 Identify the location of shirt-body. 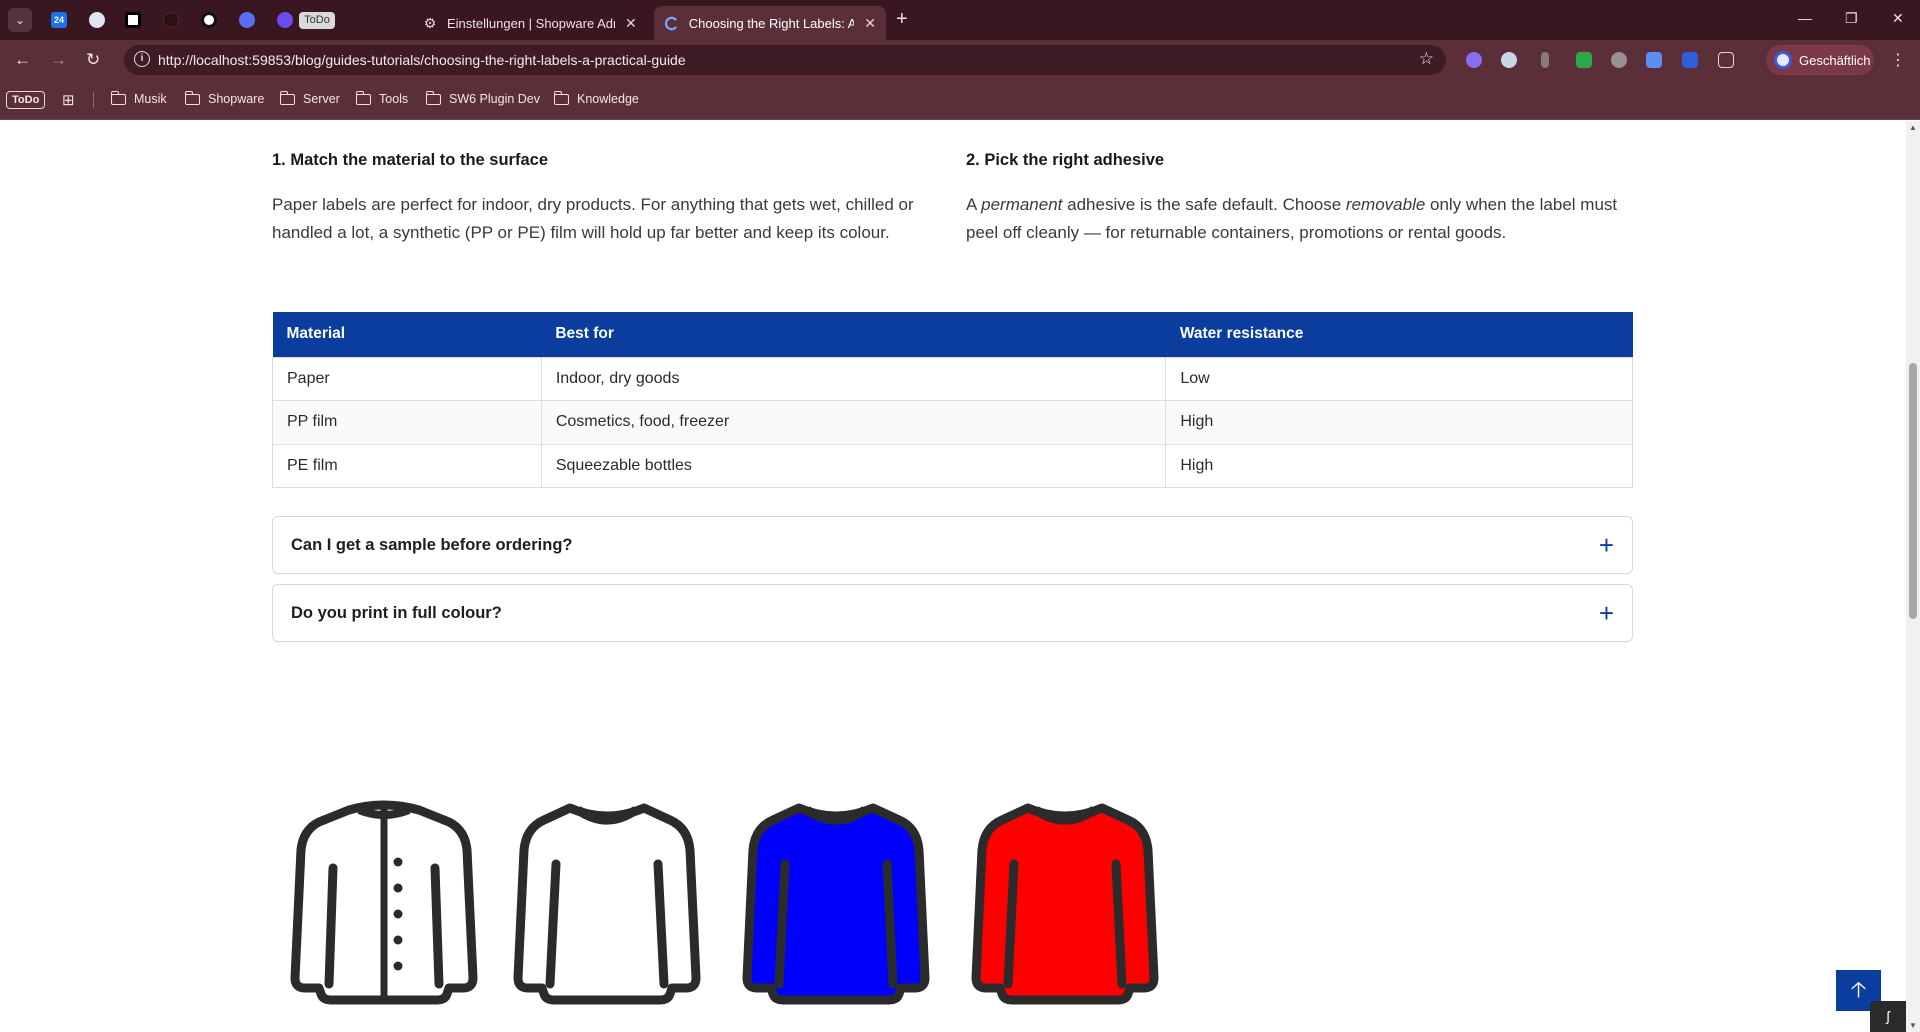
(607, 904).